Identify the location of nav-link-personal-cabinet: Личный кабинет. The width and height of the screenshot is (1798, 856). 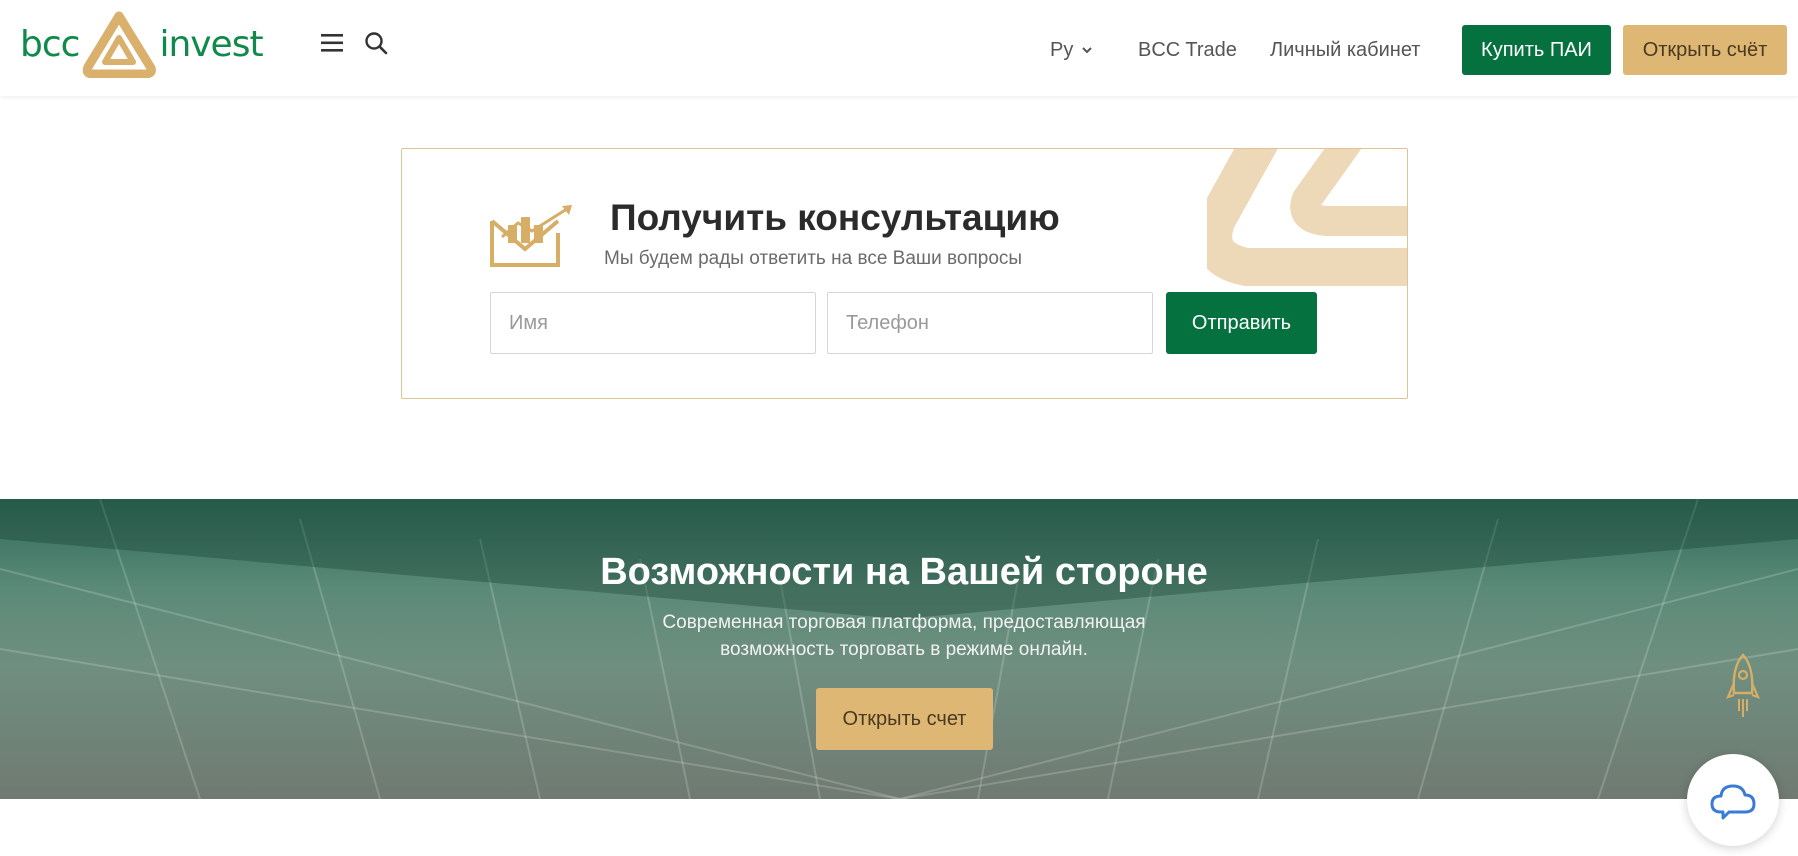
(1345, 50).